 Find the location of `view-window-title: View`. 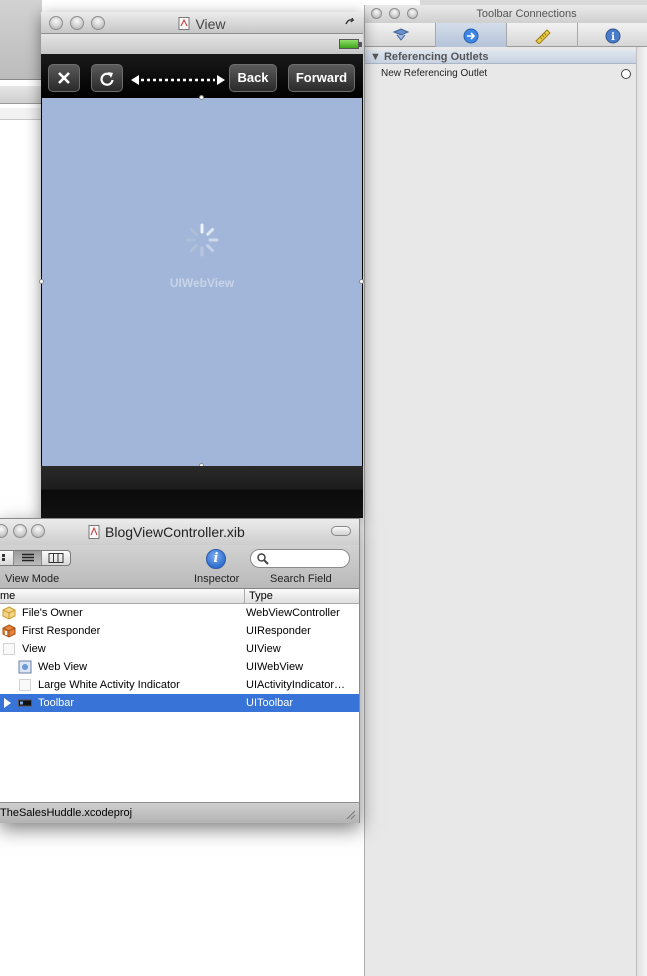

view-window-title: View is located at coordinates (202, 24).